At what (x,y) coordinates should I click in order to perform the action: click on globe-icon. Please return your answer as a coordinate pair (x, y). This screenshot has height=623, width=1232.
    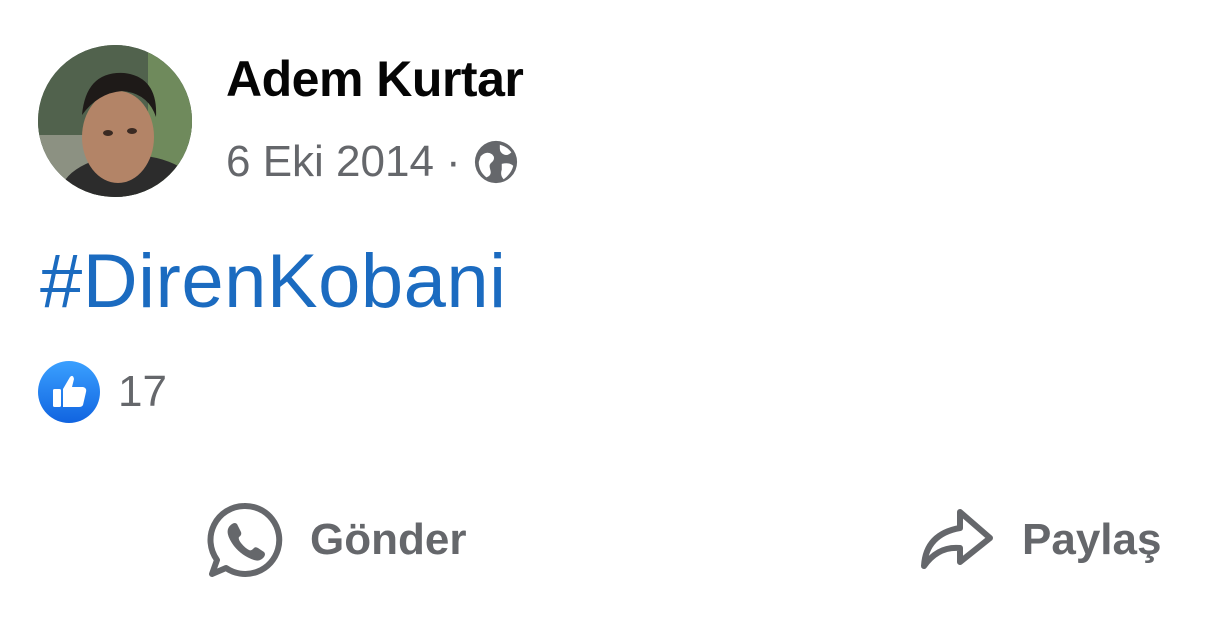
    Looking at the image, I should click on (496, 162).